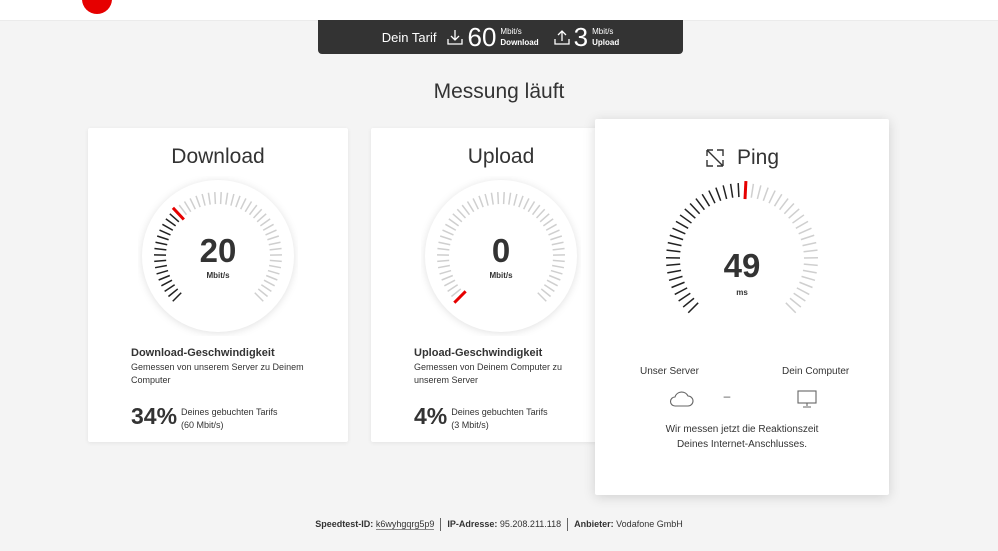  What do you see at coordinates (409, 37) in the screenshot?
I see `tariff-label: Dein Tarif` at bounding box center [409, 37].